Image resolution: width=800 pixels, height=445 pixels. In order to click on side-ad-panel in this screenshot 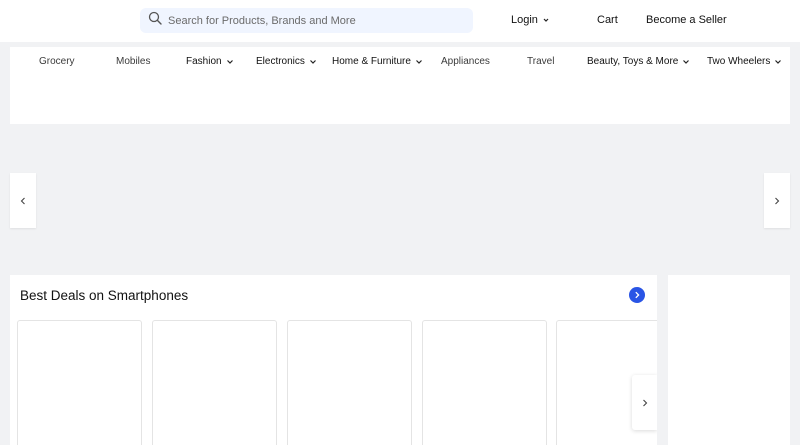, I will do `click(729, 360)`.